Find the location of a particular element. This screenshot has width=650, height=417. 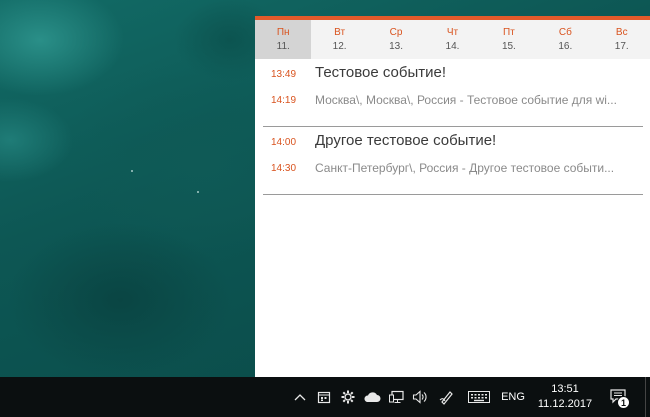

cloud-icon is located at coordinates (372, 397).